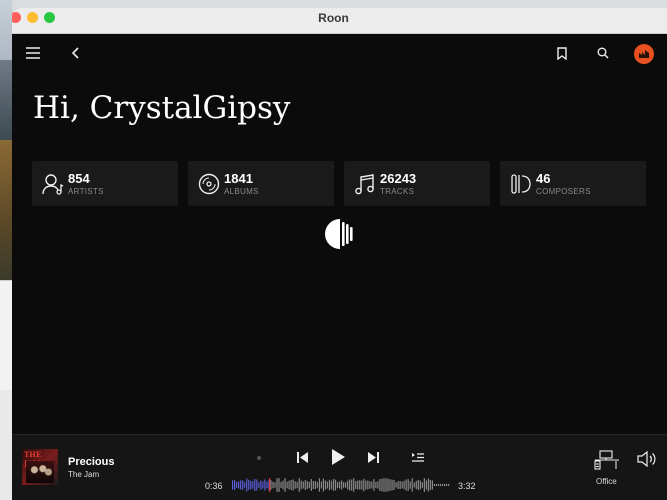 This screenshot has height=500, width=667. What do you see at coordinates (340, 234) in the screenshot?
I see `roon-loading-icon` at bounding box center [340, 234].